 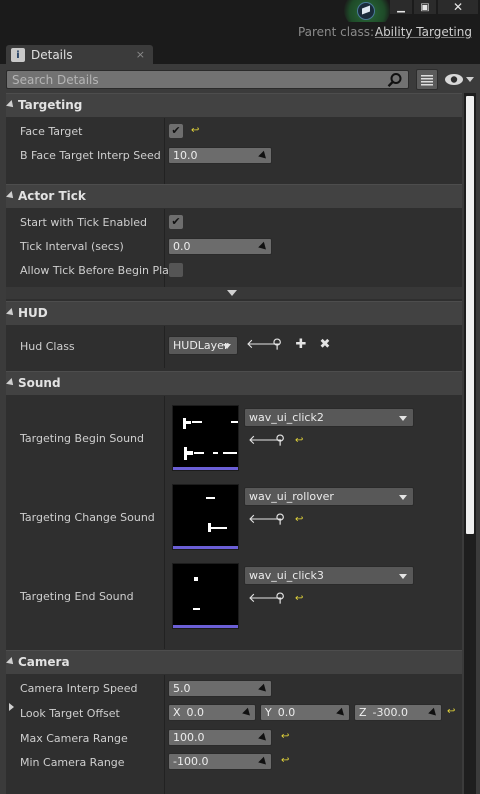 I want to click on eye-icon, so click(x=459, y=79).